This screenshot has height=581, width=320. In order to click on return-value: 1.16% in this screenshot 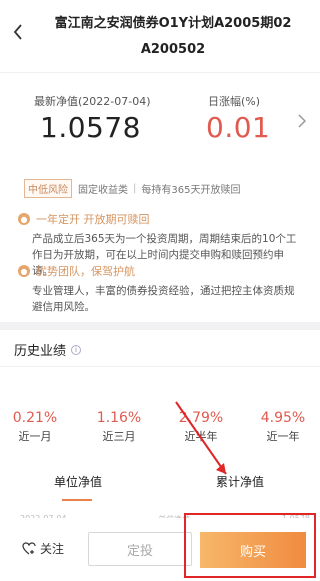, I will do `click(119, 418)`.